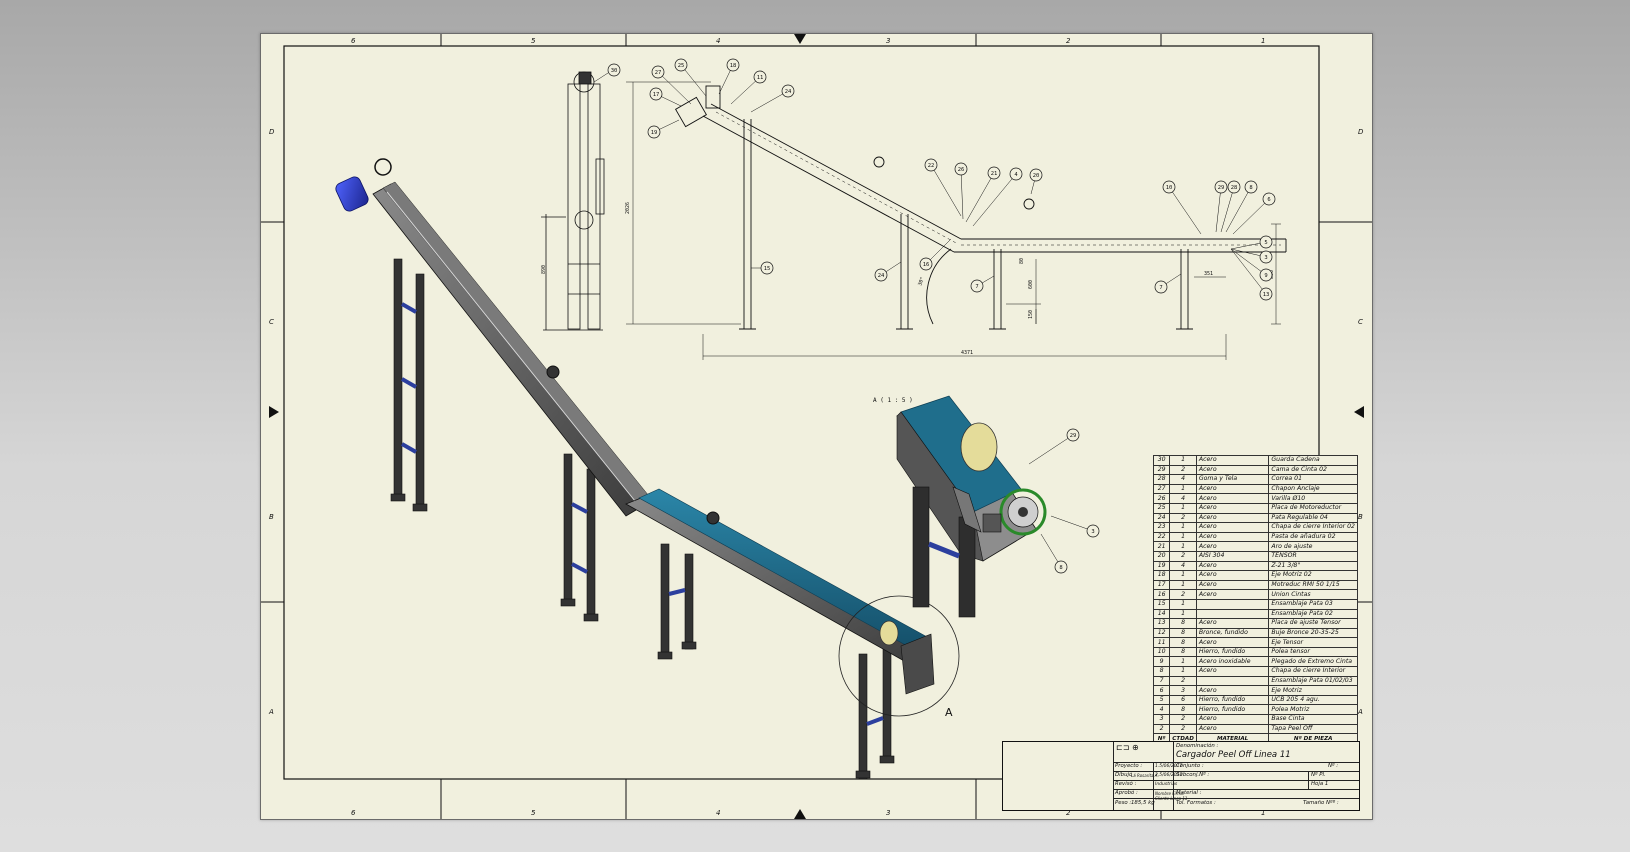 The width and height of the screenshot is (1630, 852). I want to click on parts-list-row: 13 8 Acero Placa de ajuste Tensor, so click(1255, 623).